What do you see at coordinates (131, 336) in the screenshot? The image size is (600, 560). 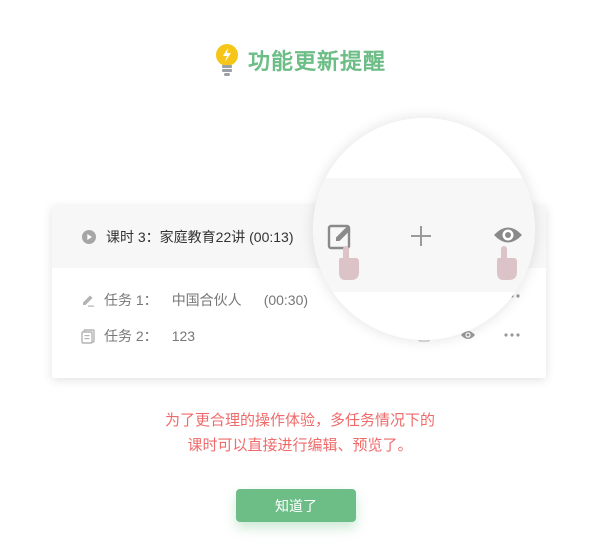 I see `task-label: 任务 2：` at bounding box center [131, 336].